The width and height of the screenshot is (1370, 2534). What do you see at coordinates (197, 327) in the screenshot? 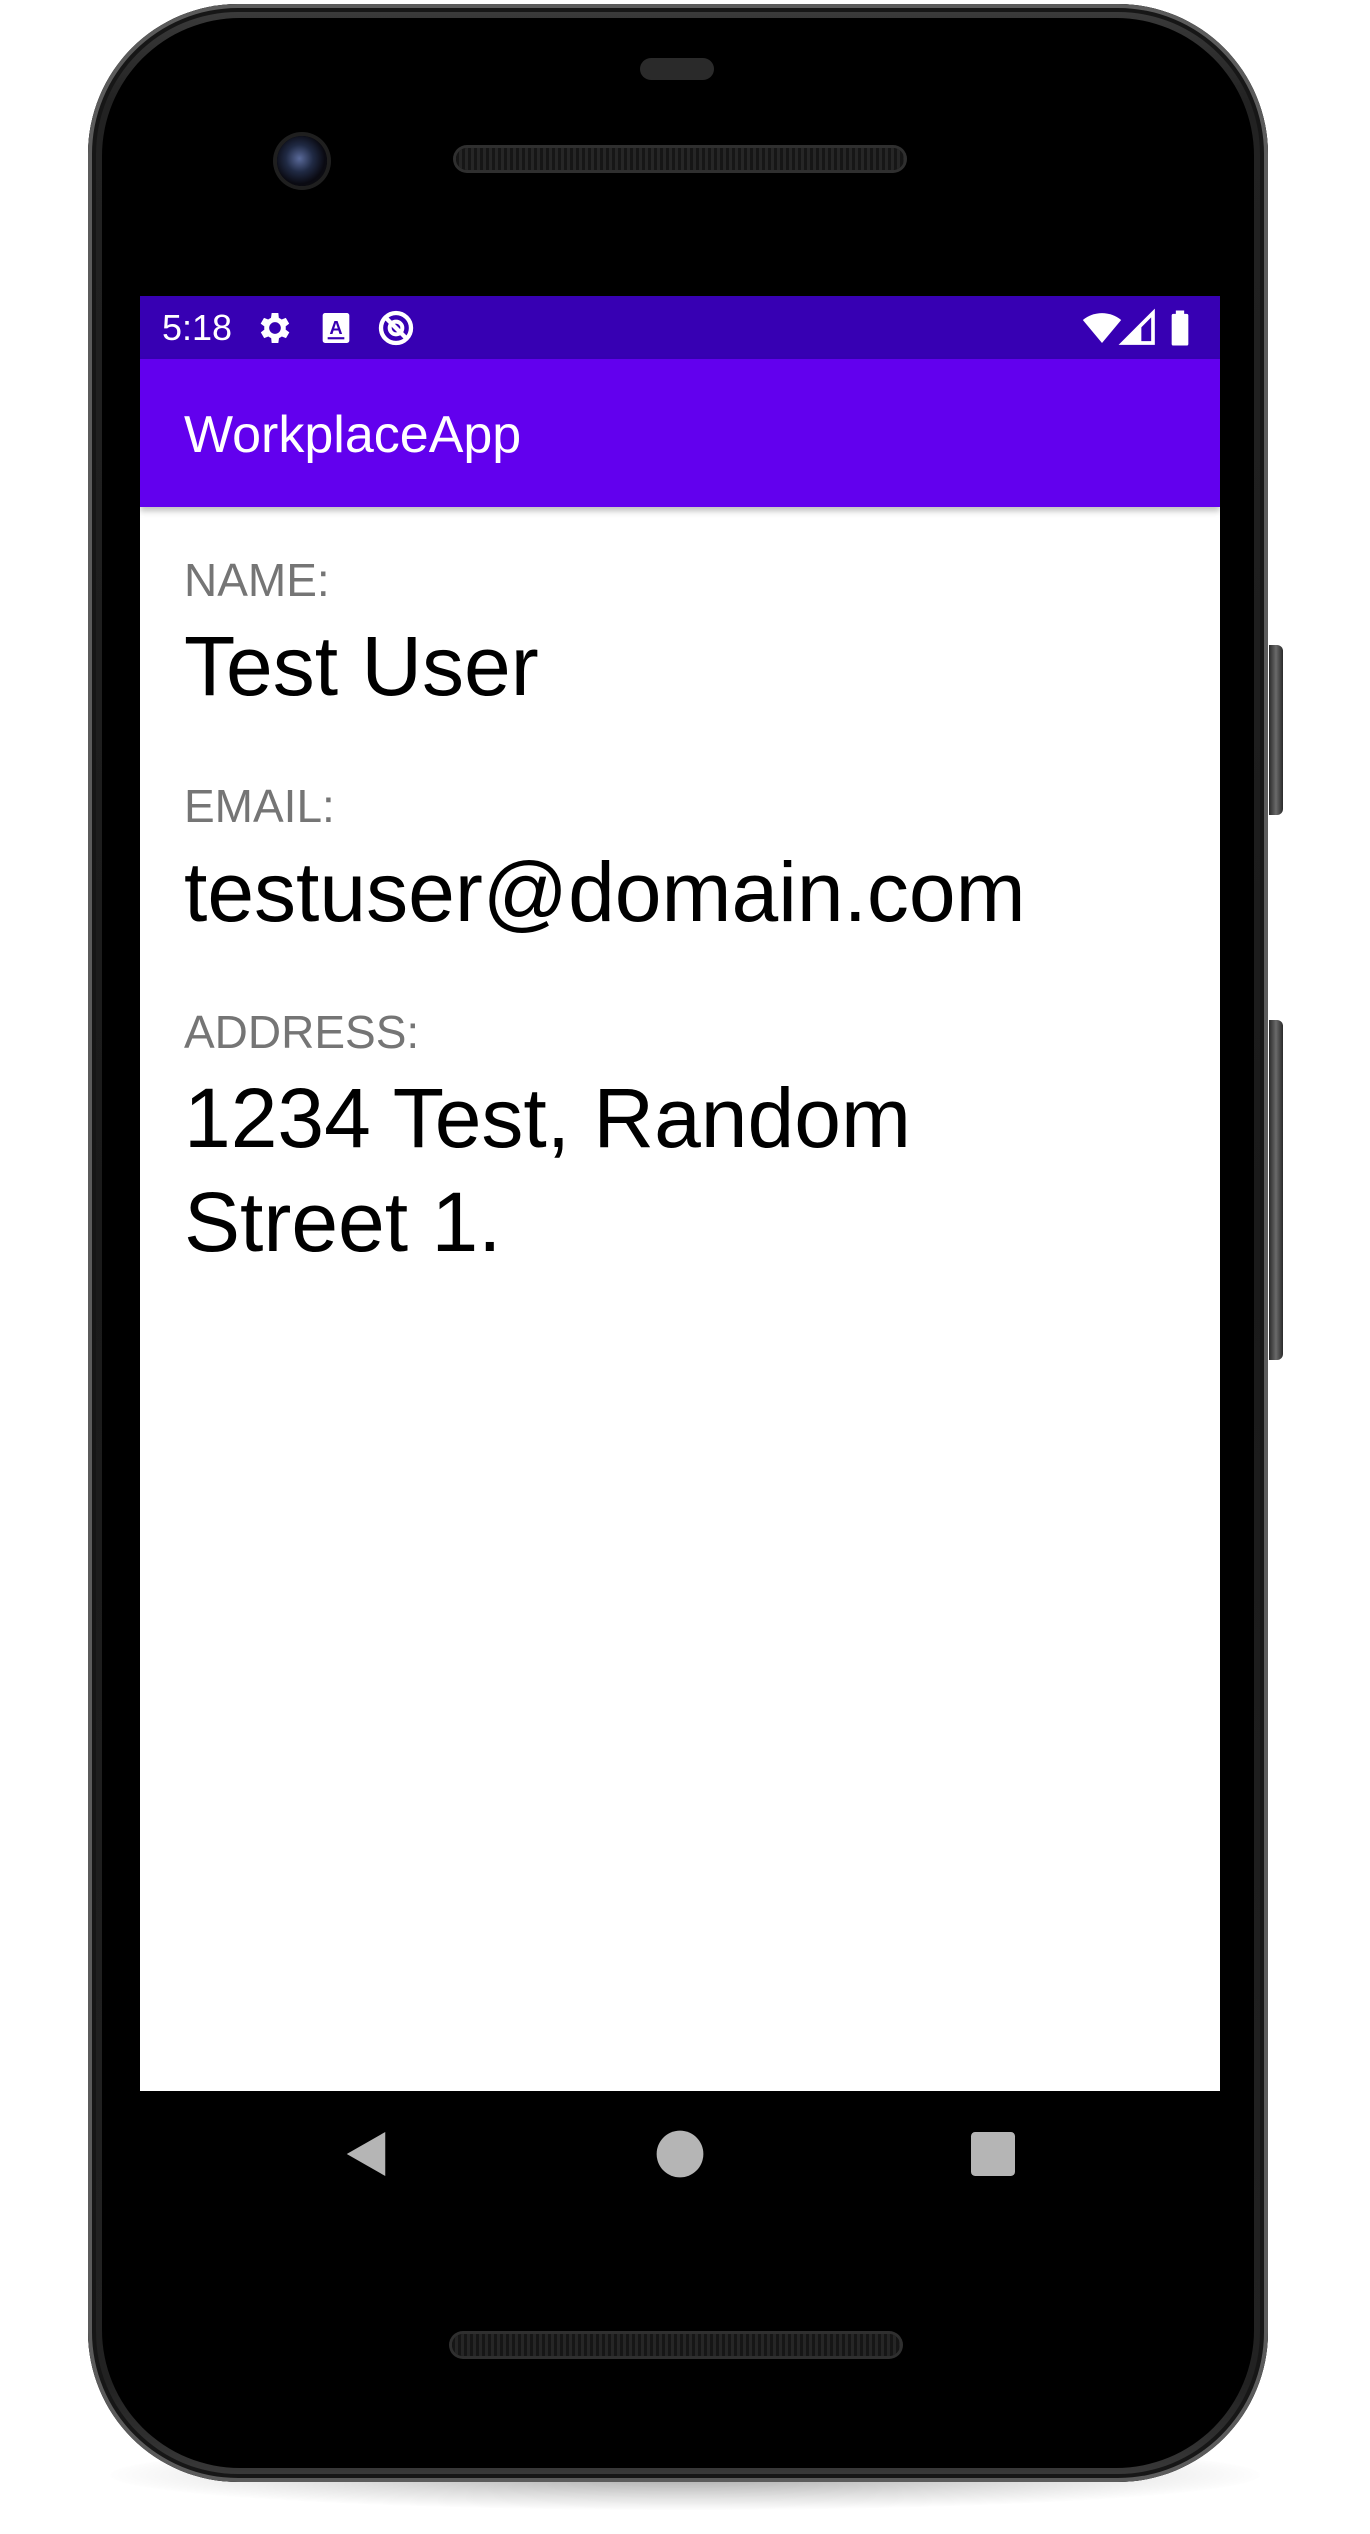
I see `status-time: 5:18` at bounding box center [197, 327].